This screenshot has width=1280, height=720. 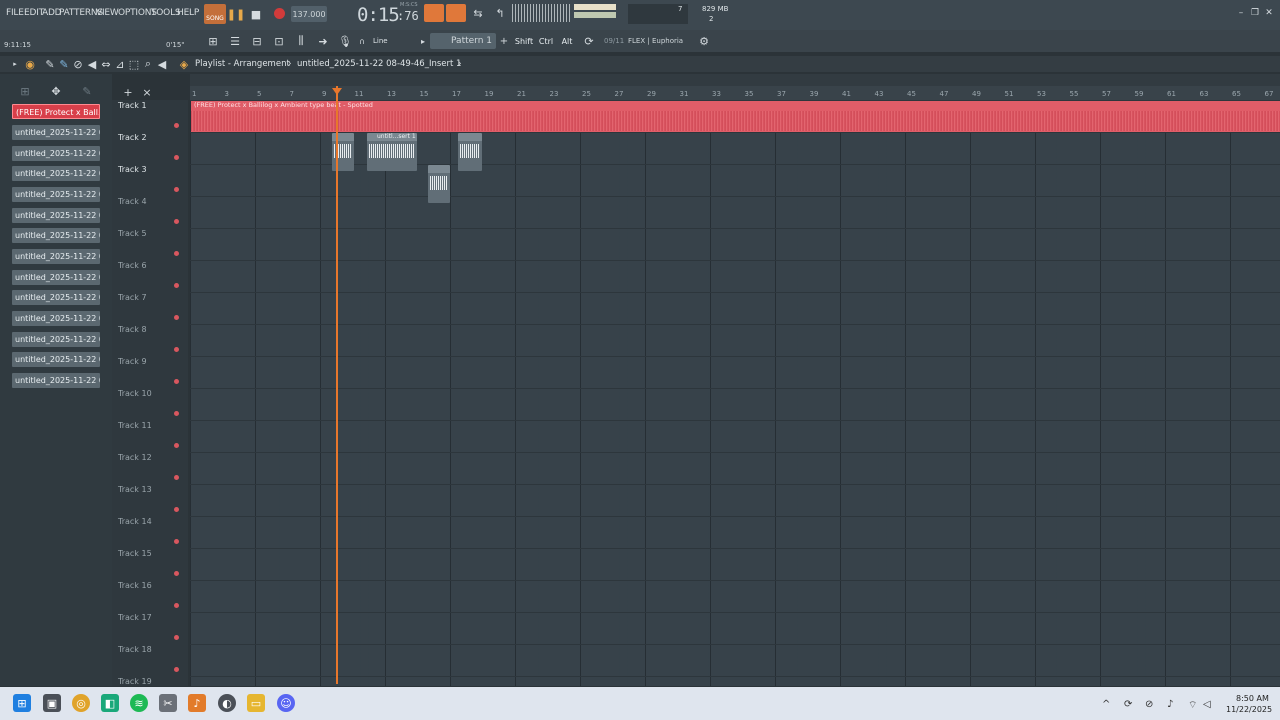 I want to click on track-label: Track 18, so click(x=135, y=649).